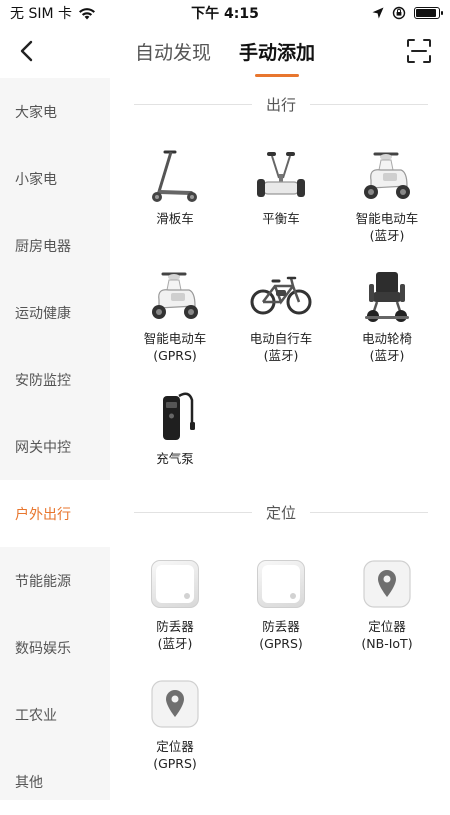 The image size is (450, 815). I want to click on tab-manual-add: 手动添加, so click(277, 57).